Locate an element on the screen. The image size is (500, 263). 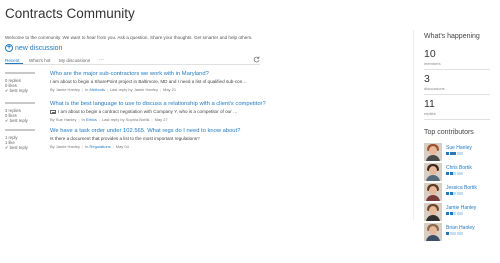
category-link: Methods is located at coordinates (97, 89).